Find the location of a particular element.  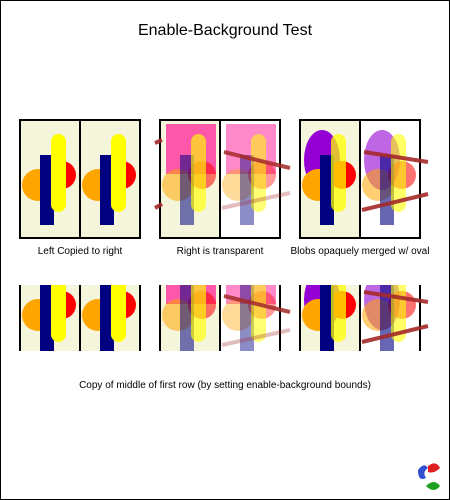

diagonal-stroke is located at coordinates (158, 141).